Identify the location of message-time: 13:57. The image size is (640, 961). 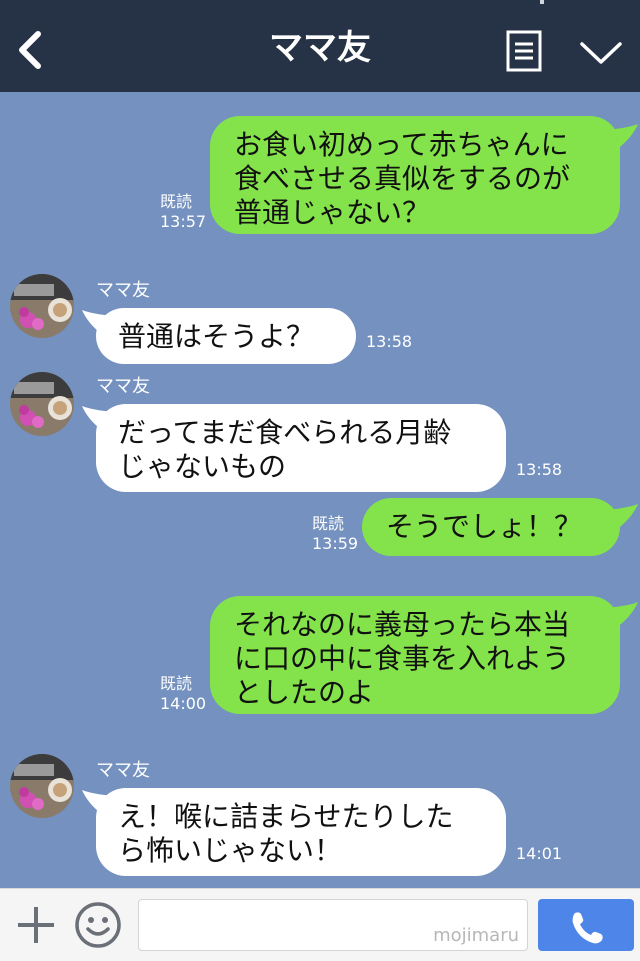
(183, 221).